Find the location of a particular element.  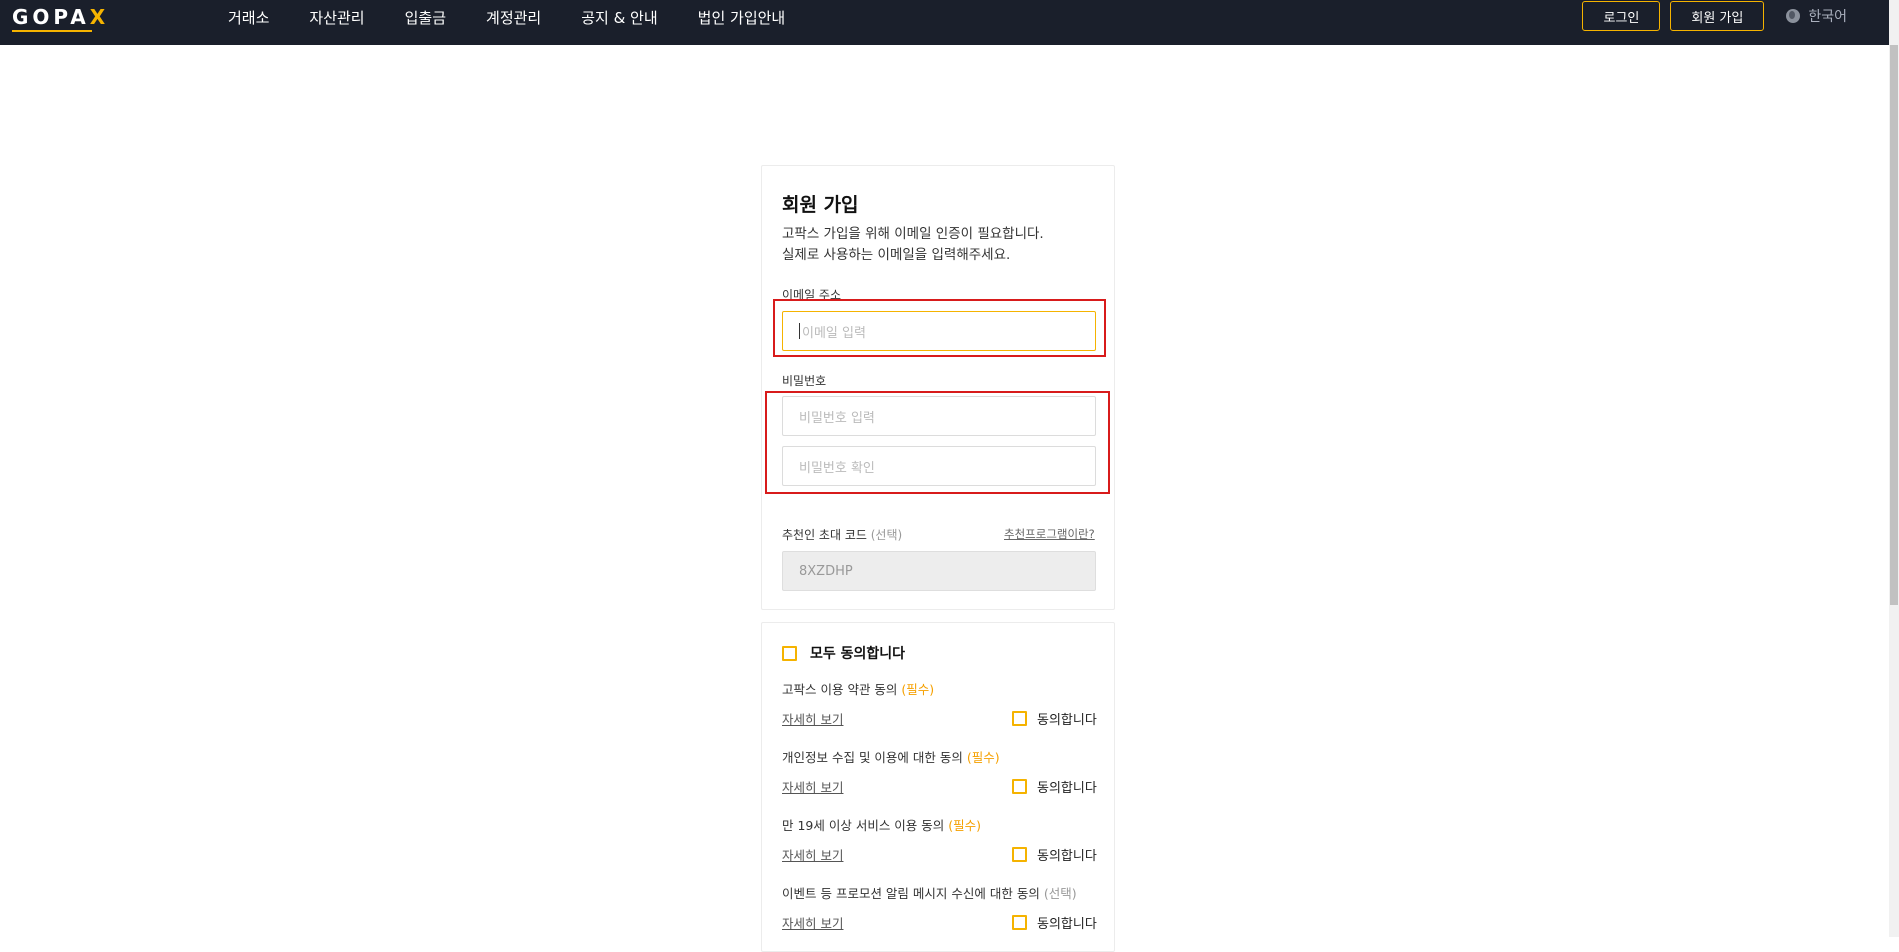

description-line-2: 실제로 사용하는 이메일을 입력해주세요. is located at coordinates (896, 255).